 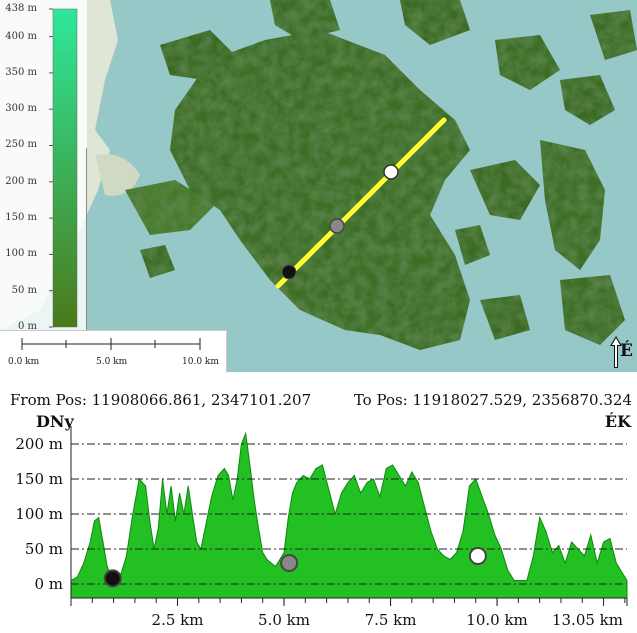 What do you see at coordinates (21, 109) in the screenshot?
I see `elevation-legend-label: 300 m` at bounding box center [21, 109].